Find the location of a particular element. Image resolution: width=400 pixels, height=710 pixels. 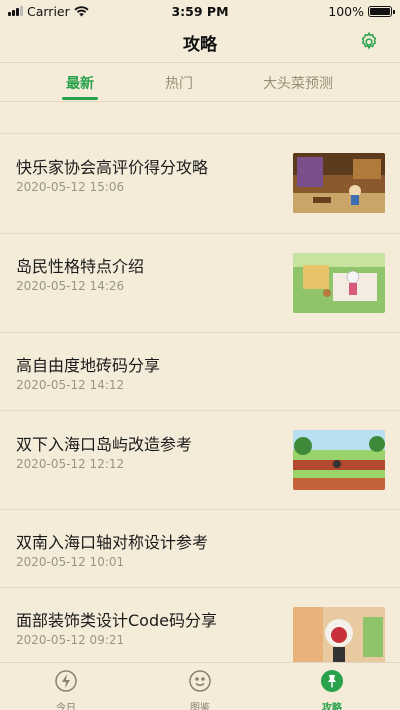

article-title: 双南入海口轴对称设计参考 is located at coordinates (112, 542).